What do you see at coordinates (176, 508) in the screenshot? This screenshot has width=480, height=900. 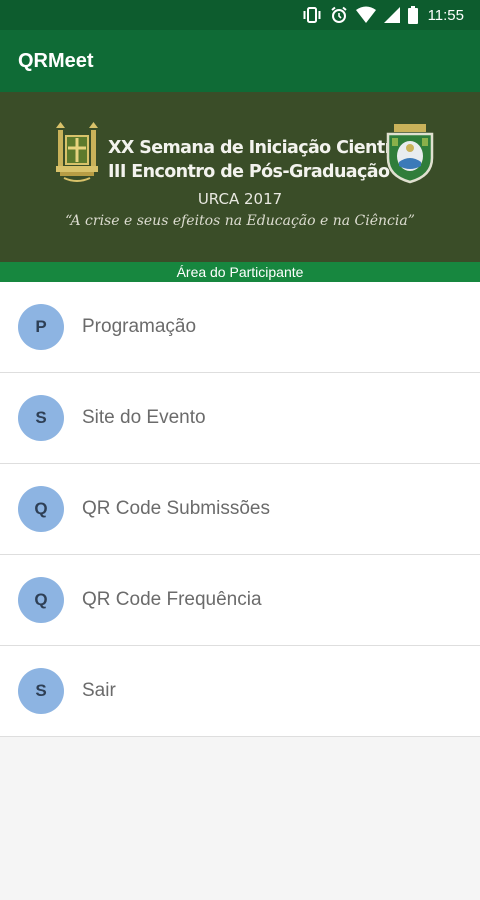 I see `menu-item-label: QR Code Submissões` at bounding box center [176, 508].